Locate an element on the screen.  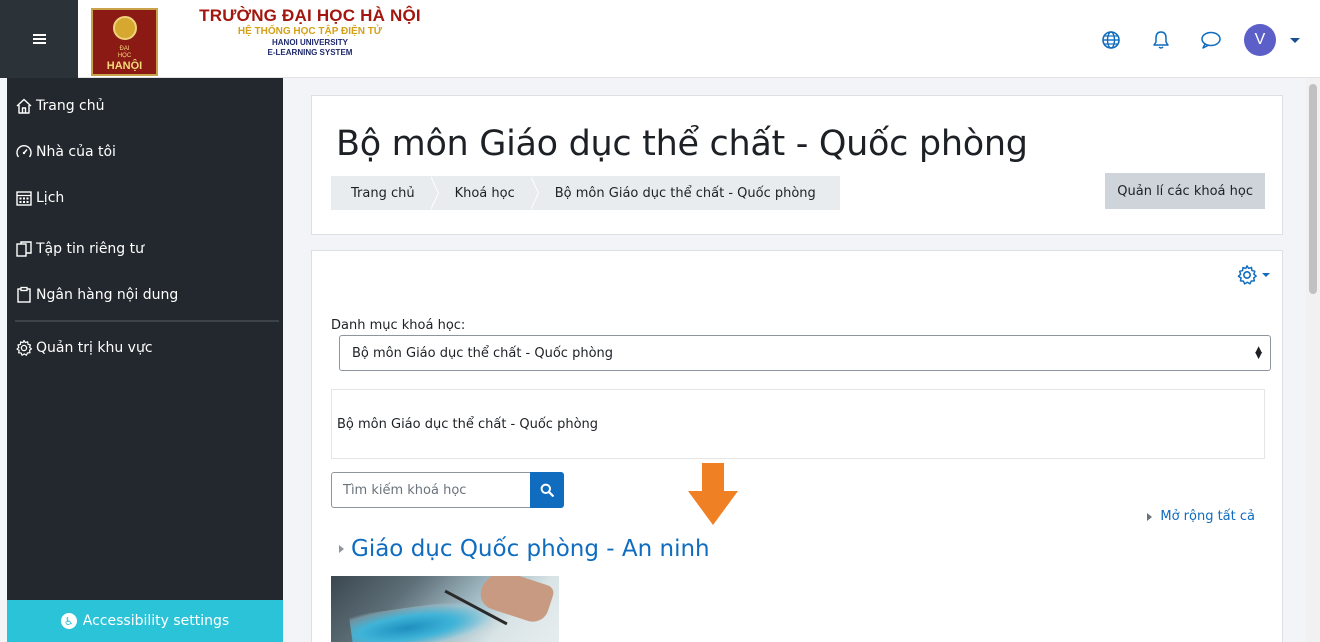
files-icon is located at coordinates (24, 249).